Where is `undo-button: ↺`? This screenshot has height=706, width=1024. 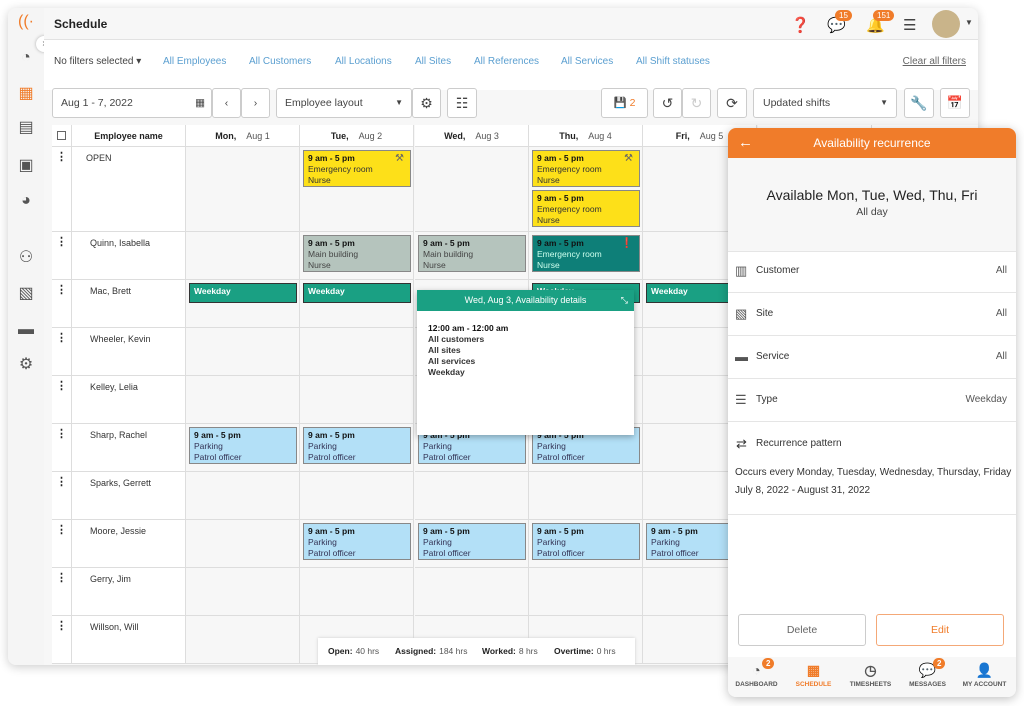
undo-button: ↺ is located at coordinates (667, 103).